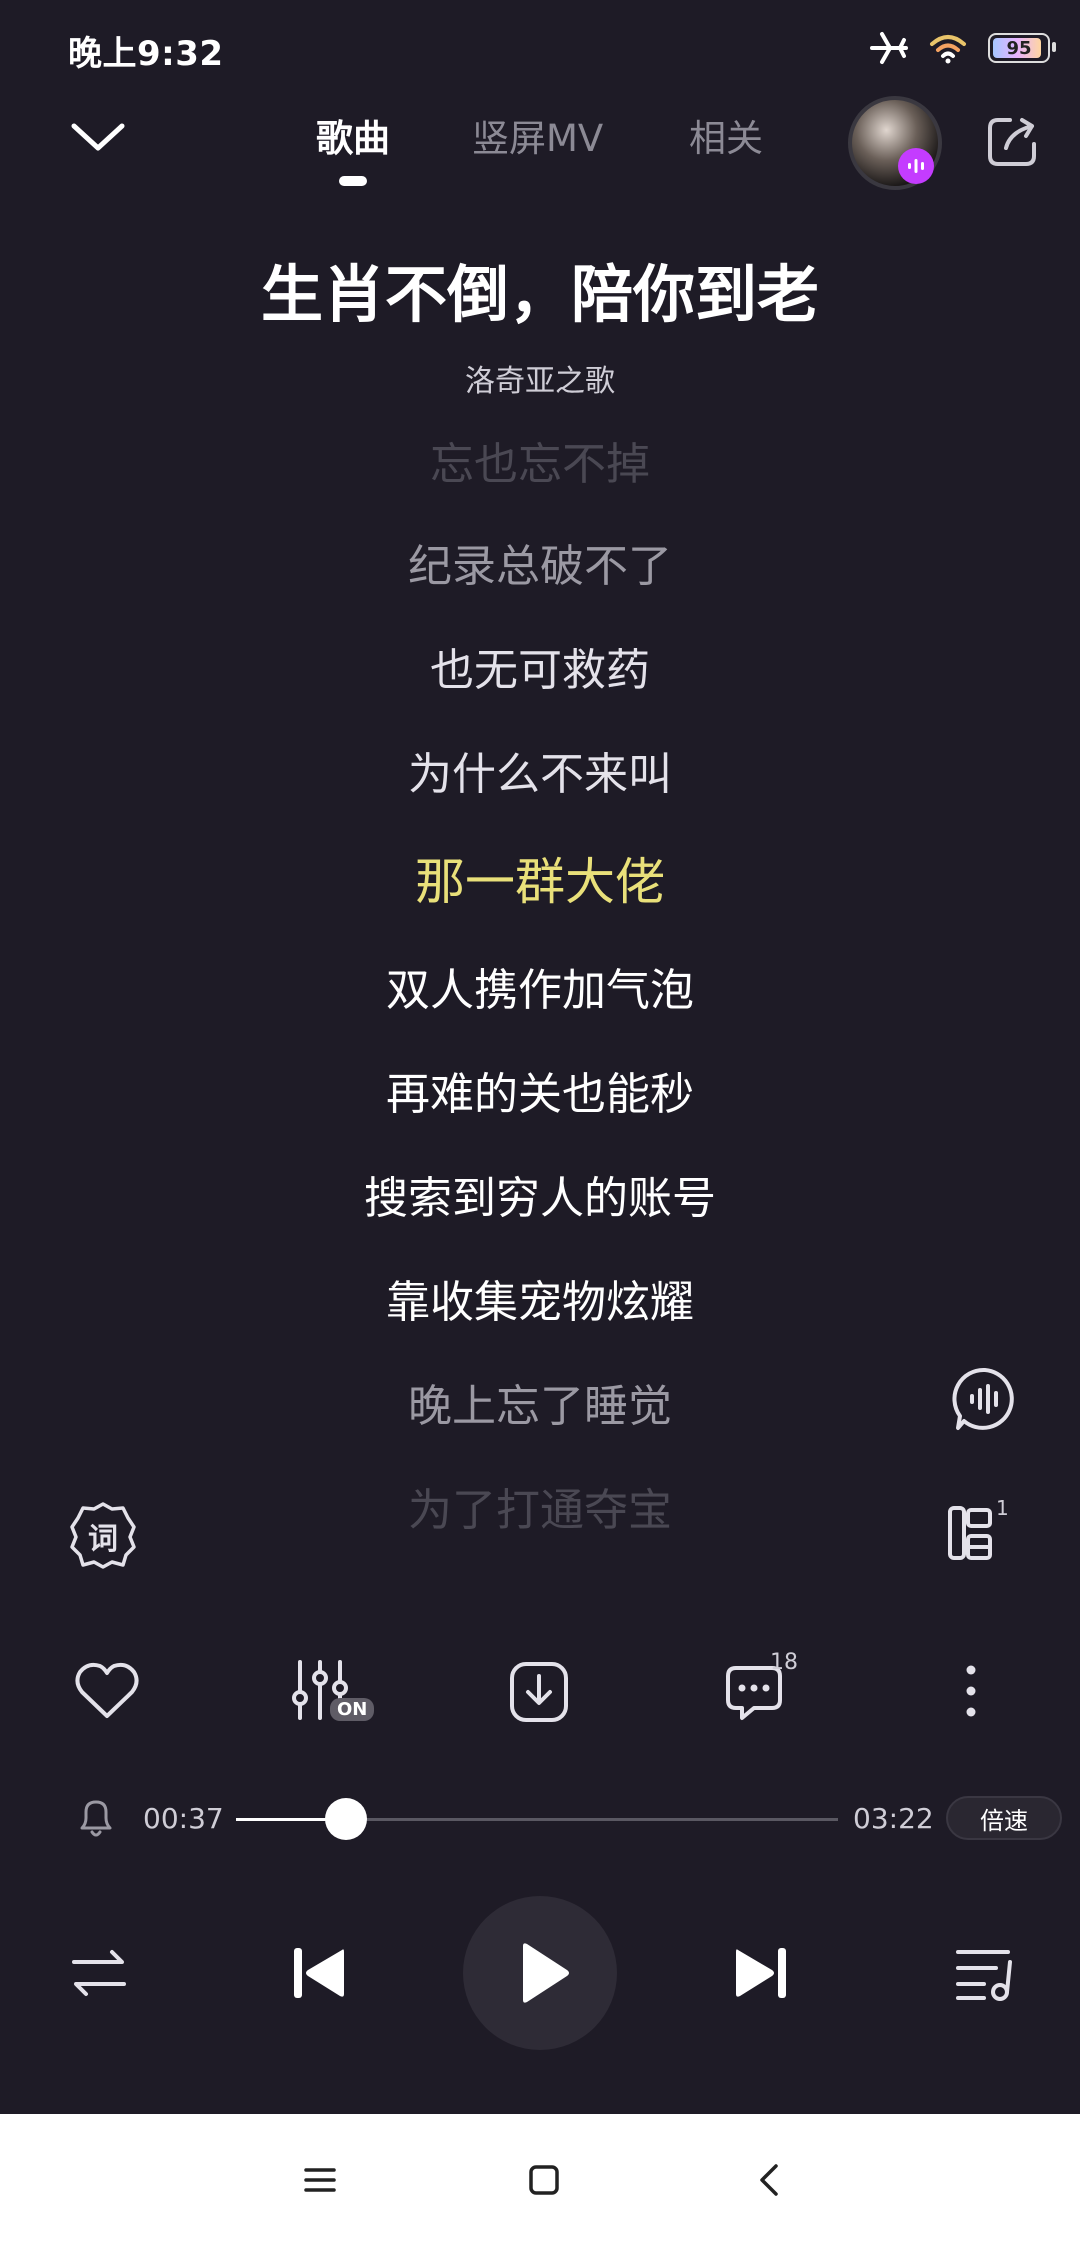 This screenshot has height=2244, width=1080. What do you see at coordinates (96, 1818) in the screenshot?
I see `alarm-bell-icon` at bounding box center [96, 1818].